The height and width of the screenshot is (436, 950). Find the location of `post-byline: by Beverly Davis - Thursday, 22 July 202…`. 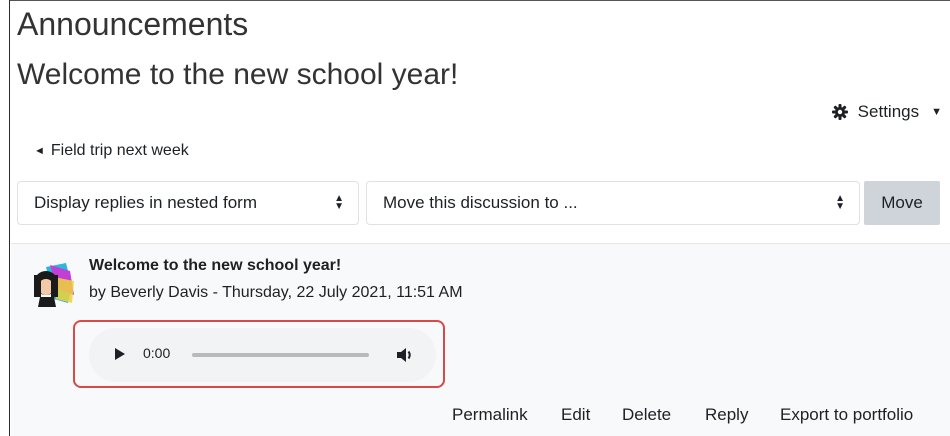

post-byline: by Beverly Davis - Thursday, 22 July 202… is located at coordinates (276, 292).